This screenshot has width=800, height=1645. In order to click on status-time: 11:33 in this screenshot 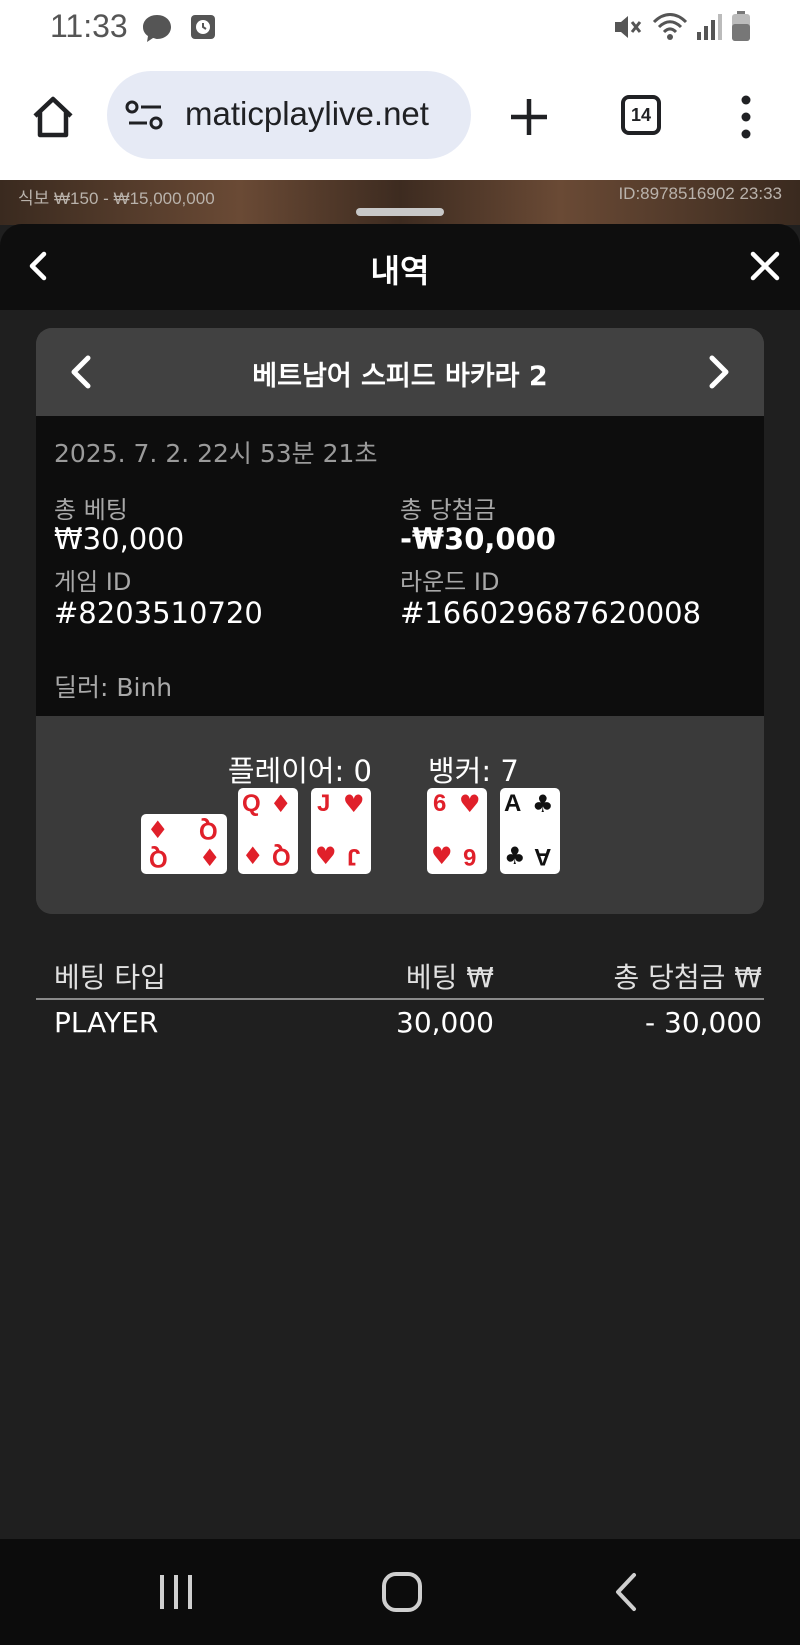, I will do `click(89, 26)`.